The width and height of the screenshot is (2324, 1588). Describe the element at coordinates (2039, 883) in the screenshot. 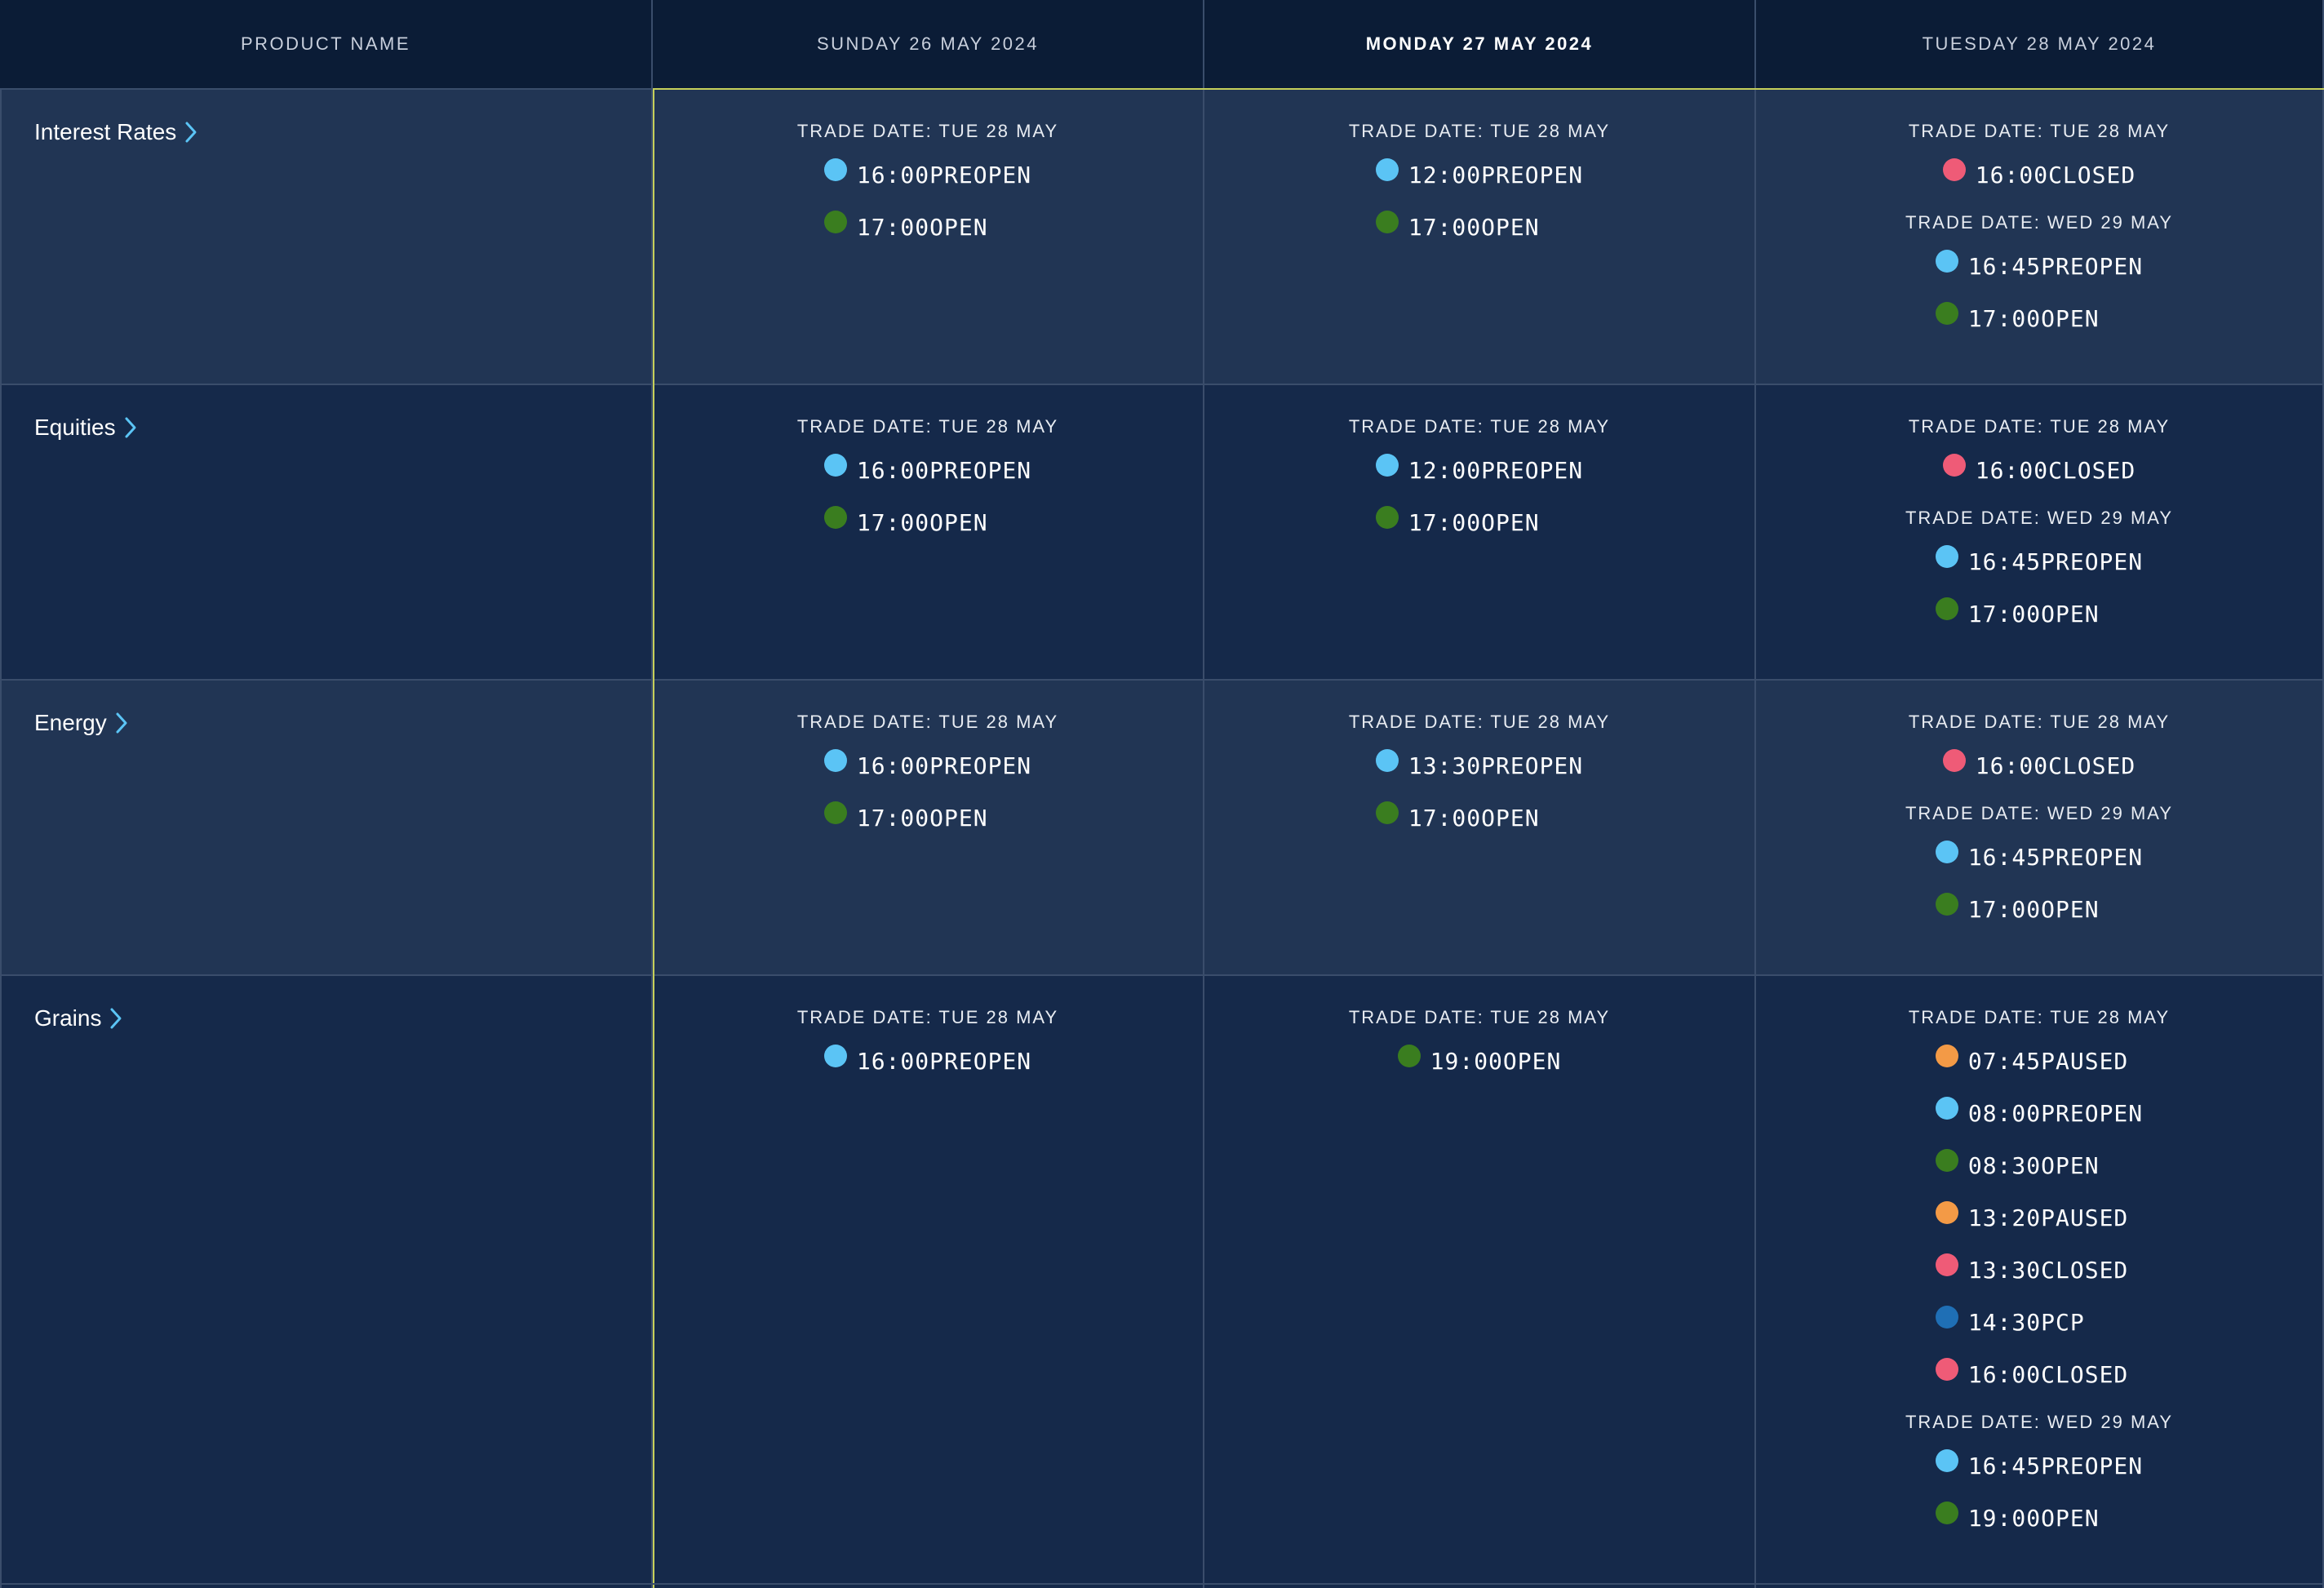

I see `event-list: 16:45 PREOPEN17:00 OPEN` at that location.